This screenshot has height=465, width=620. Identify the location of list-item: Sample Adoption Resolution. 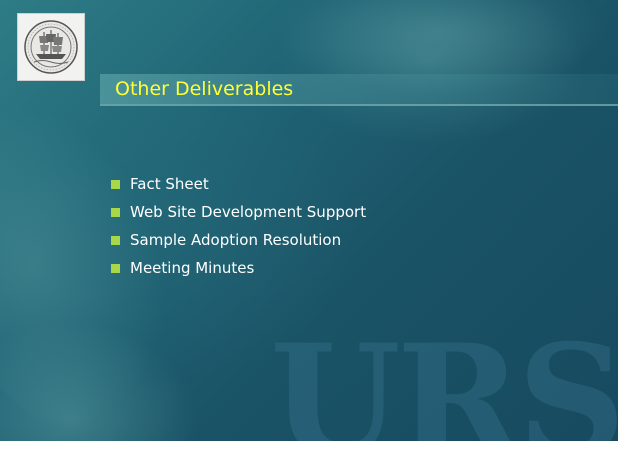
(238, 240).